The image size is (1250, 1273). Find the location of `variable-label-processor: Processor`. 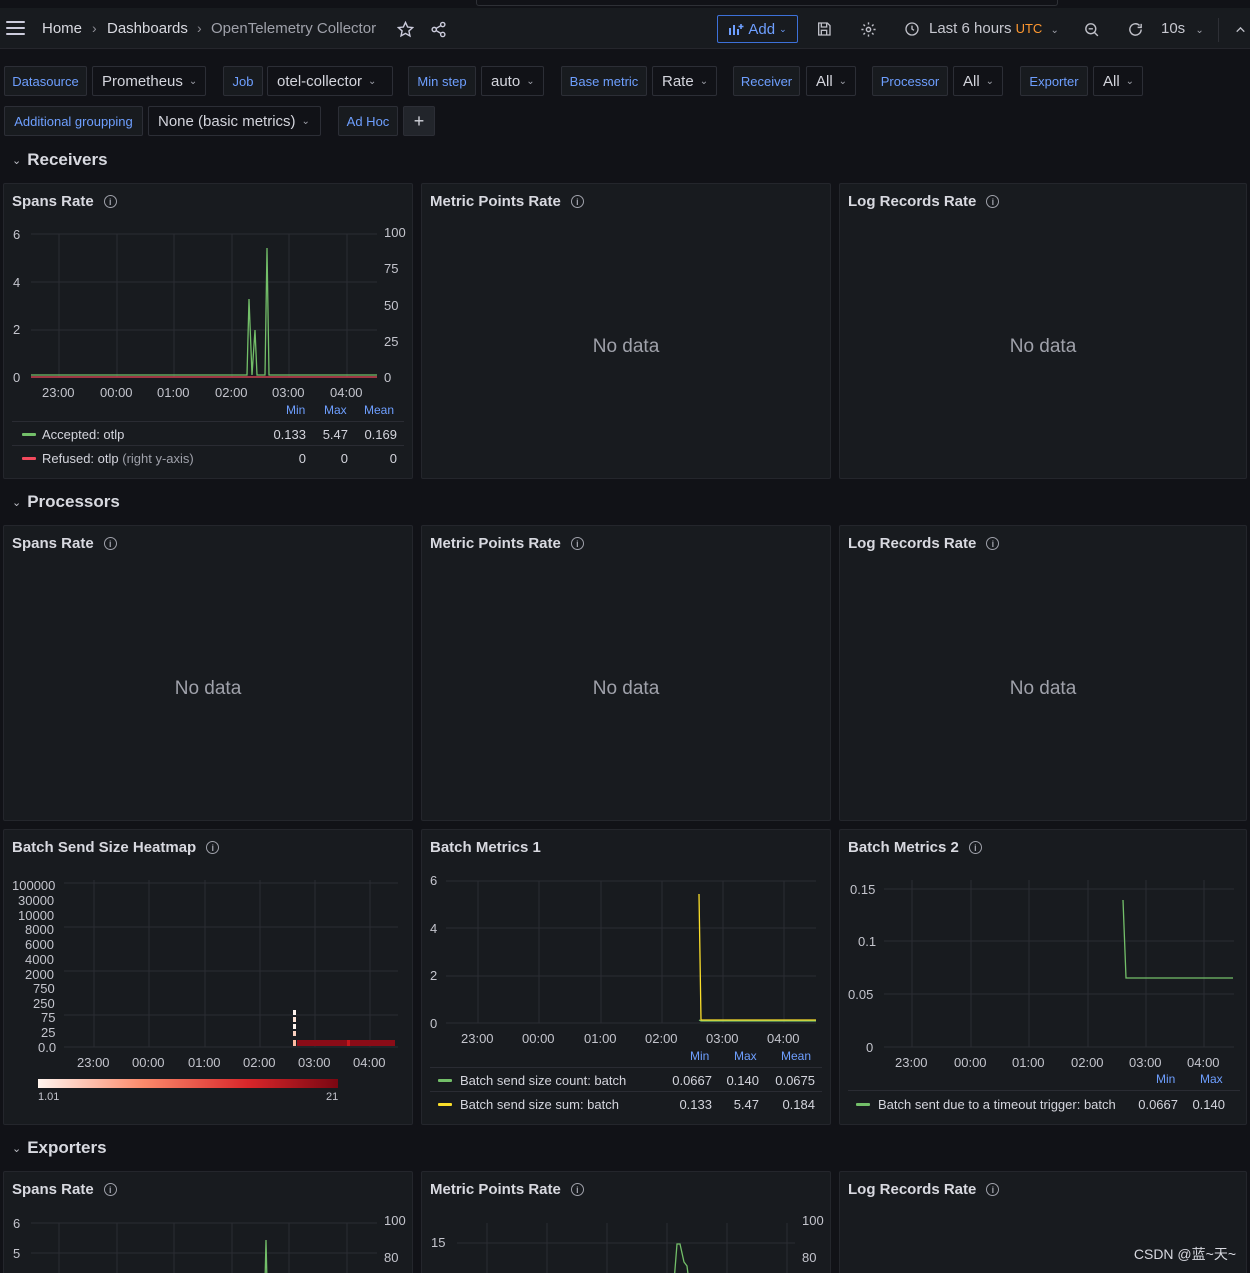

variable-label-processor: Processor is located at coordinates (910, 81).